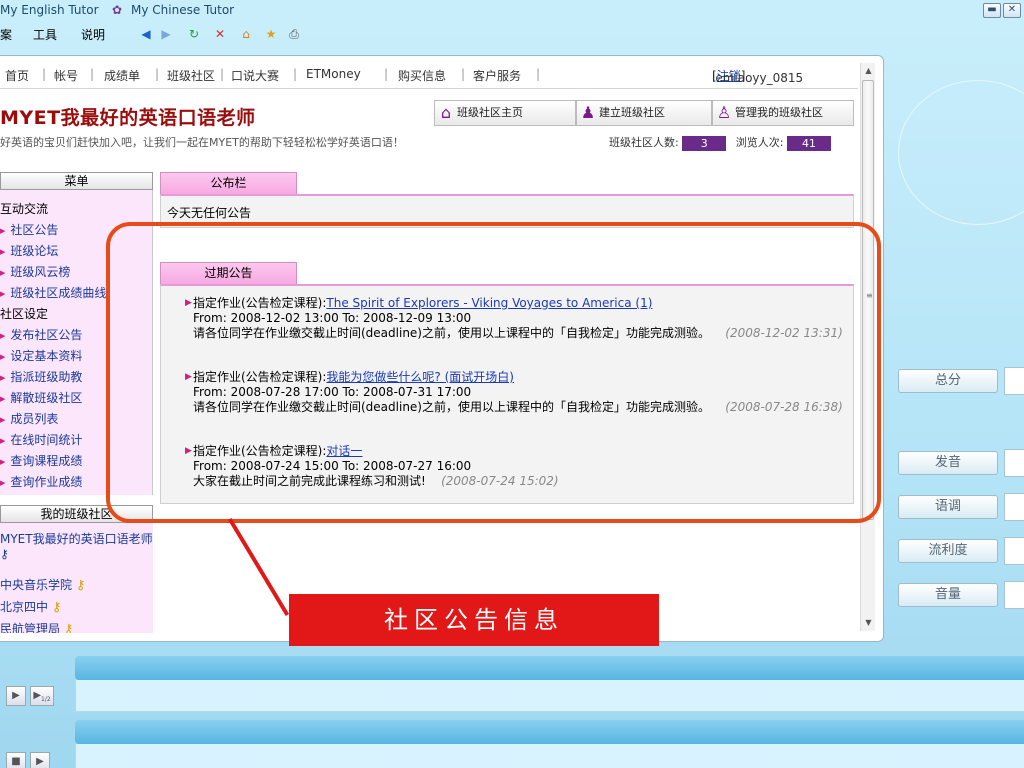  Describe the element at coordinates (783, 113) in the screenshot. I see `manage-community-button: ♙ 管理我的班级社区` at that location.